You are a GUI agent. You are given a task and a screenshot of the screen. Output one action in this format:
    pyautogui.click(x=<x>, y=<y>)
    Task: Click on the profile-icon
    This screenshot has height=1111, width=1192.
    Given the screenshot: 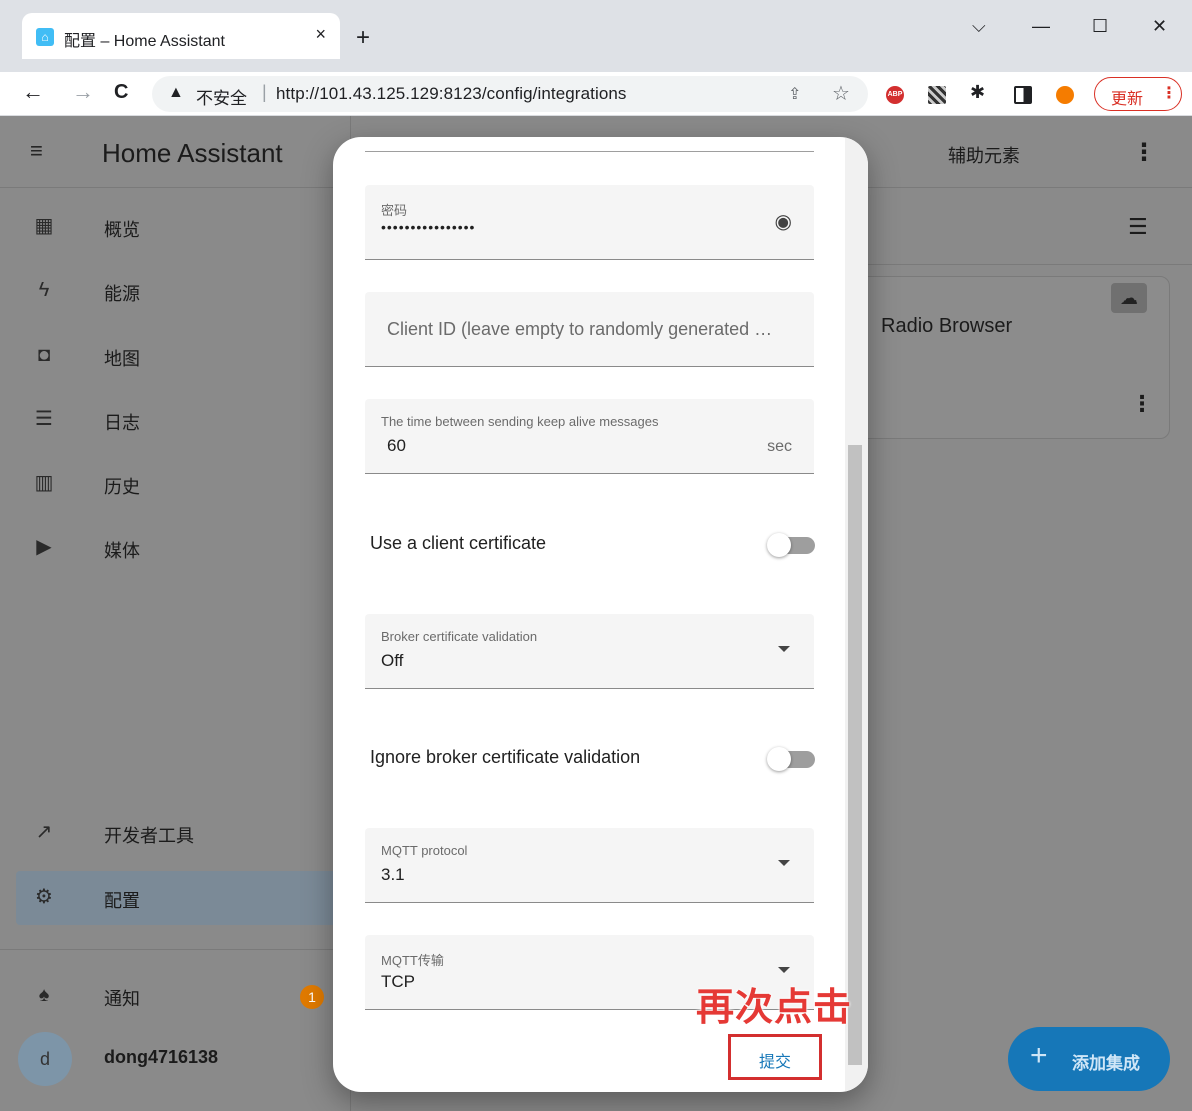 What is the action you would take?
    pyautogui.click(x=1065, y=95)
    